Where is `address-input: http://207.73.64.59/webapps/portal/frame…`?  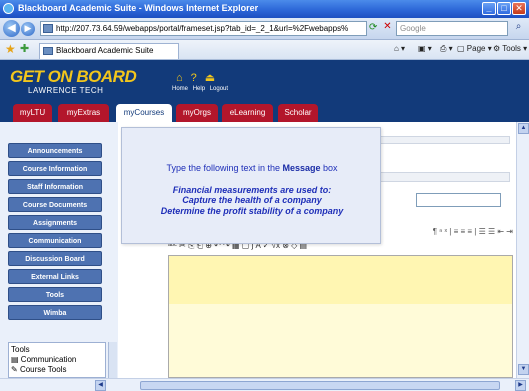
address-input: http://207.73.64.59/webapps/portal/frame… is located at coordinates (203, 28).